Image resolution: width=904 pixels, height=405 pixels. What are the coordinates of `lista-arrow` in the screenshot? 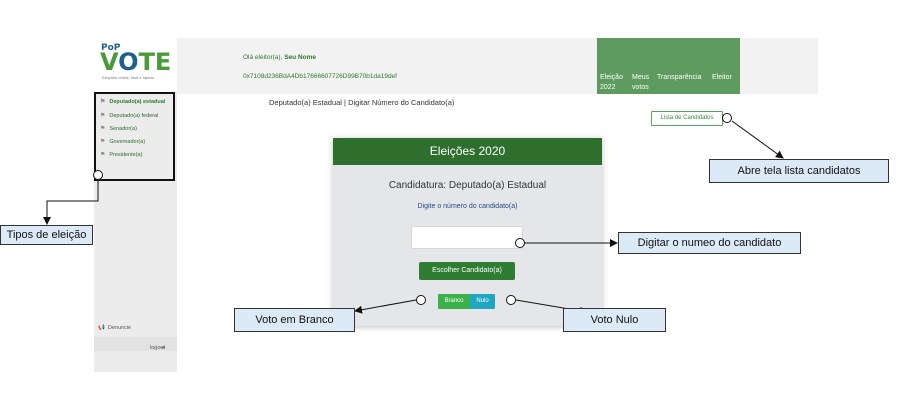 It's located at (757, 139).